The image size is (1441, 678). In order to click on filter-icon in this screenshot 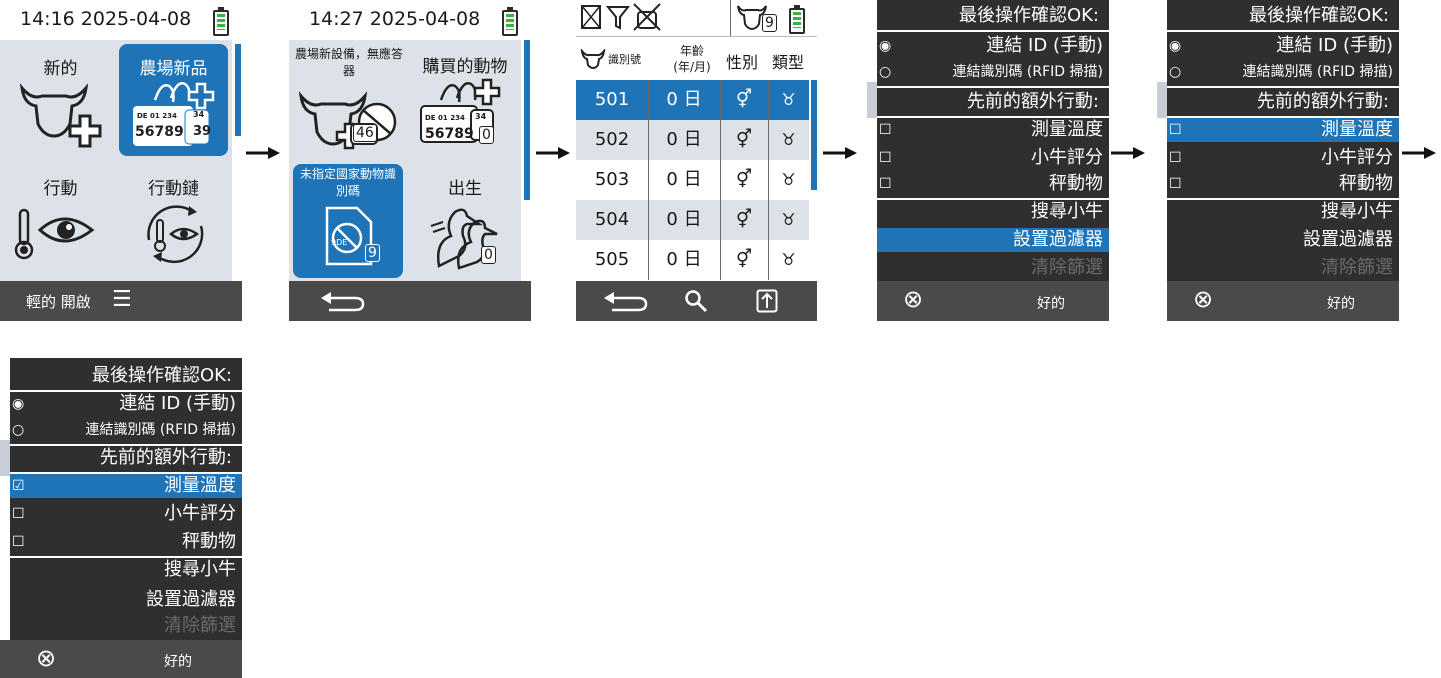, I will do `click(618, 17)`.